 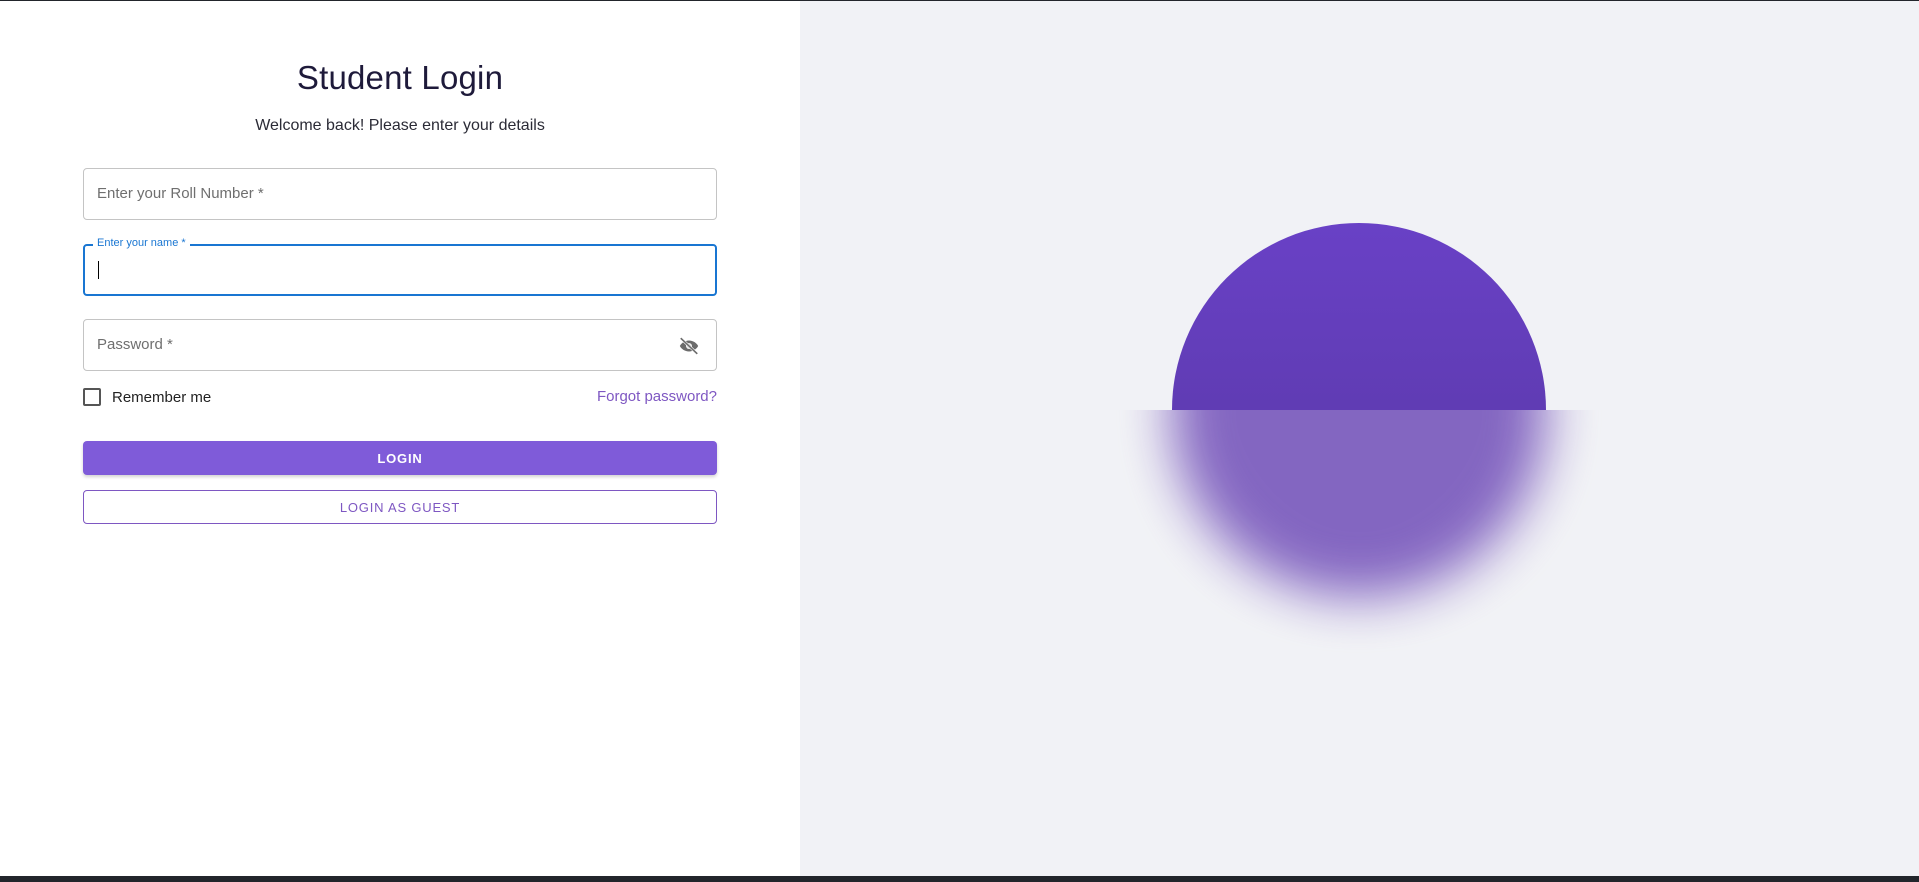 What do you see at coordinates (162, 397) in the screenshot?
I see `remember-me-label: Remember me` at bounding box center [162, 397].